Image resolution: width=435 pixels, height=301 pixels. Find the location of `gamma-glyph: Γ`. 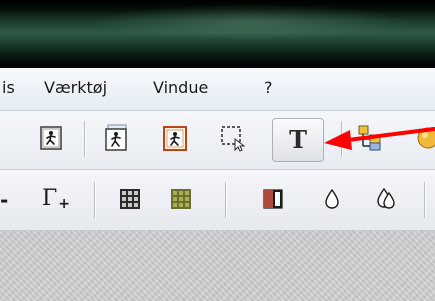

gamma-glyph: Γ is located at coordinates (50, 198).